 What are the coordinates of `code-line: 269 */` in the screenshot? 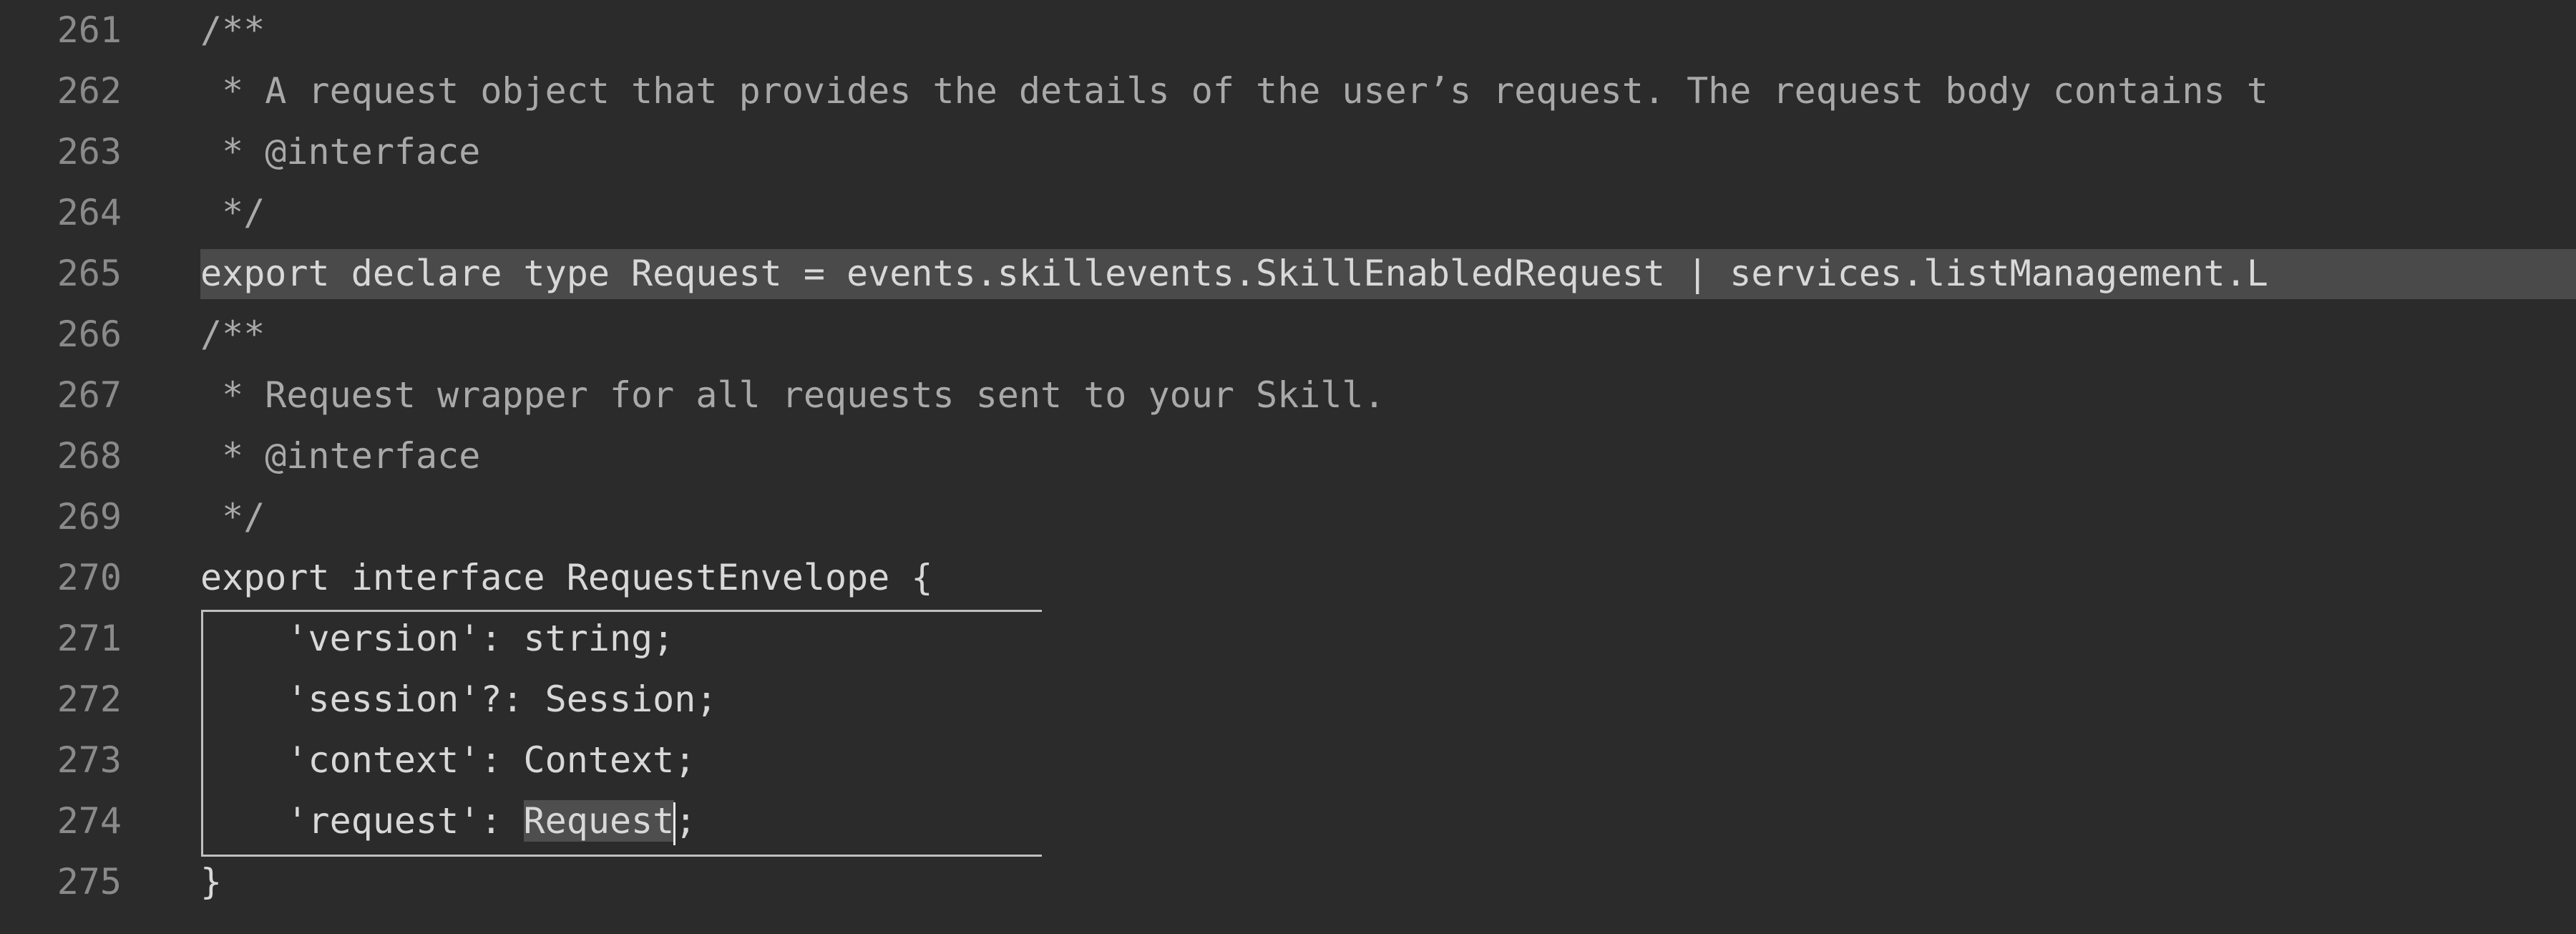 It's located at (1288, 517).